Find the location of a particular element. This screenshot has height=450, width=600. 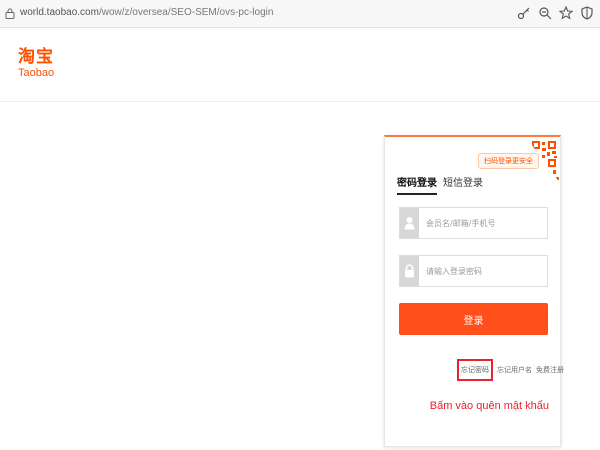

forgot-username-link: 忘记用户名 is located at coordinates (514, 370).